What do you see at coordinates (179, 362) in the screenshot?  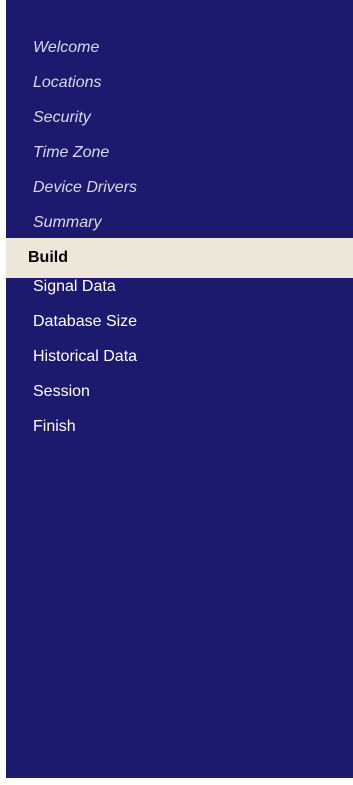 I see `step-historical-data: Historical Data` at bounding box center [179, 362].